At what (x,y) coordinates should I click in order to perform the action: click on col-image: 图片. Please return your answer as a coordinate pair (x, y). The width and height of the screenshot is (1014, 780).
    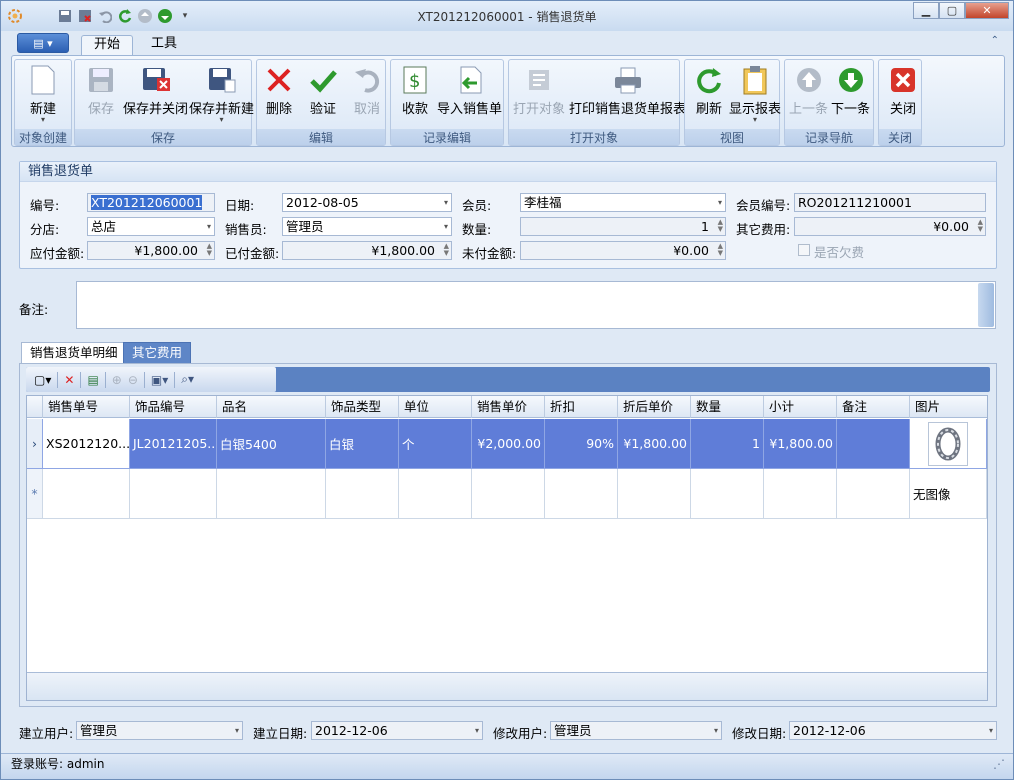
    Looking at the image, I should click on (948, 407).